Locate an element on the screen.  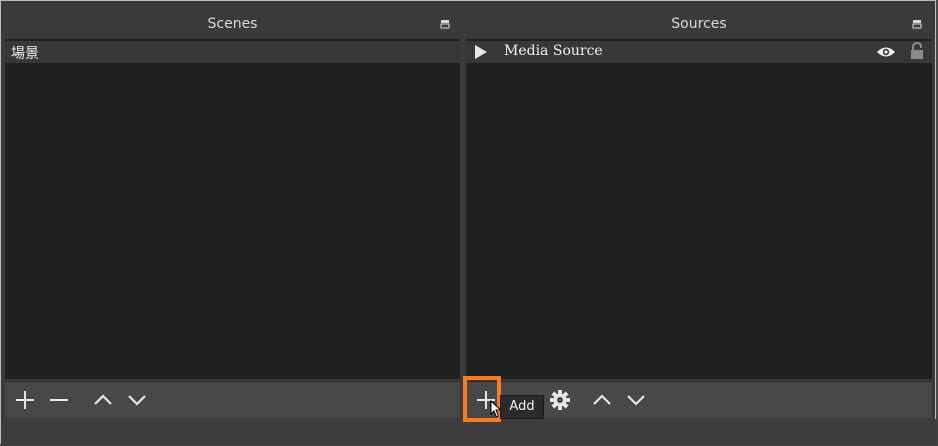
source-properties-button is located at coordinates (560, 400).